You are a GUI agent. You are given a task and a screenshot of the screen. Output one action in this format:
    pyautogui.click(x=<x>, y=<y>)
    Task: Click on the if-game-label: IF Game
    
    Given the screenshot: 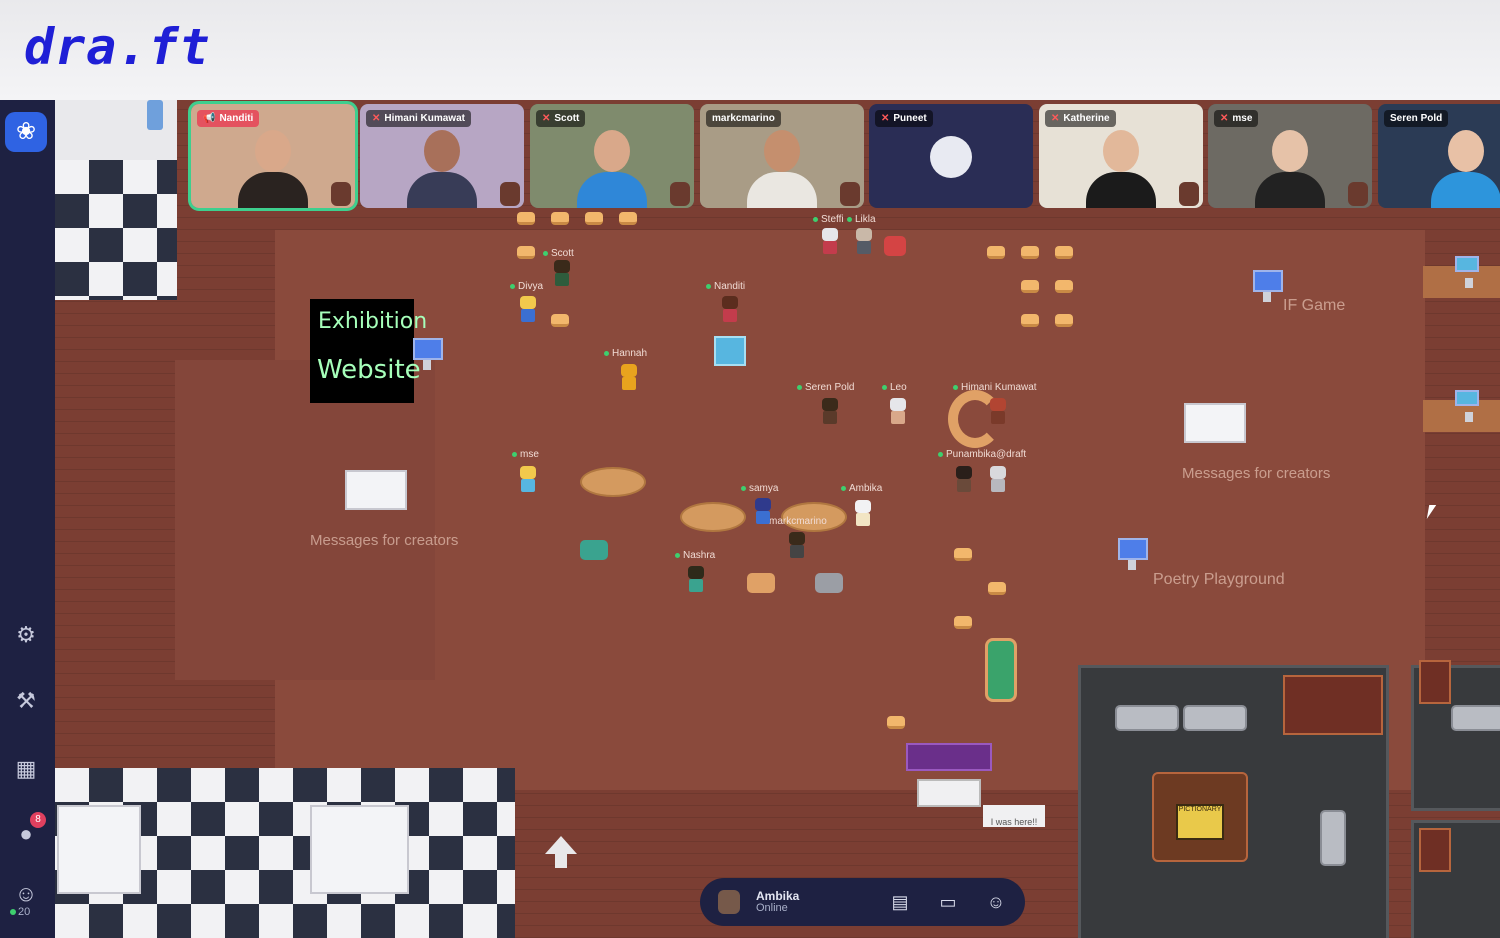 What is the action you would take?
    pyautogui.click(x=1314, y=305)
    